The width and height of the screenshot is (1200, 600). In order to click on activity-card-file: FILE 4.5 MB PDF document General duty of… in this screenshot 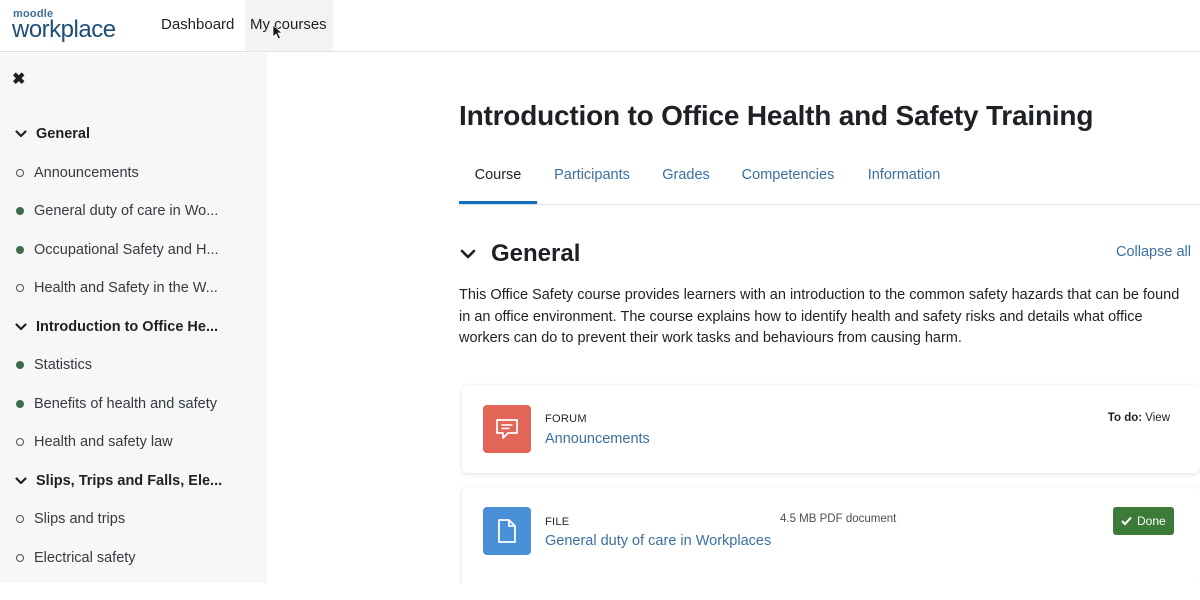, I will do `click(831, 537)`.